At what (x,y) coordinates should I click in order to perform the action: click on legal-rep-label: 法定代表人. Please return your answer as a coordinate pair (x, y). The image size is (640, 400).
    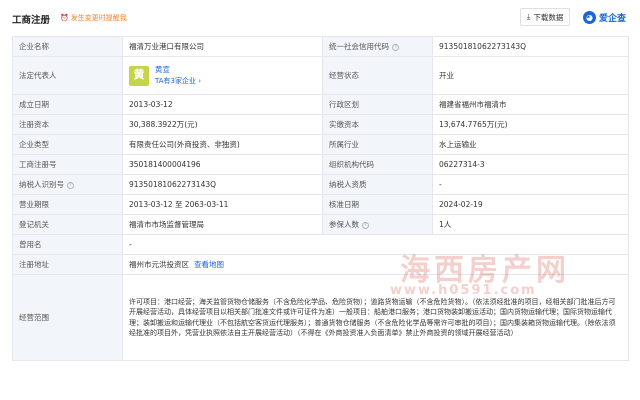
    Looking at the image, I should click on (67, 75).